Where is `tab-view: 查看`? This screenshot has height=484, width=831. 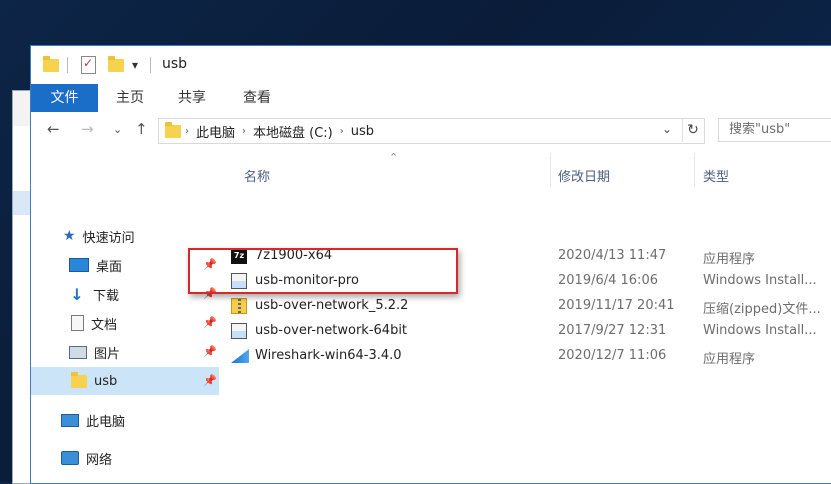 tab-view: 查看 is located at coordinates (257, 98).